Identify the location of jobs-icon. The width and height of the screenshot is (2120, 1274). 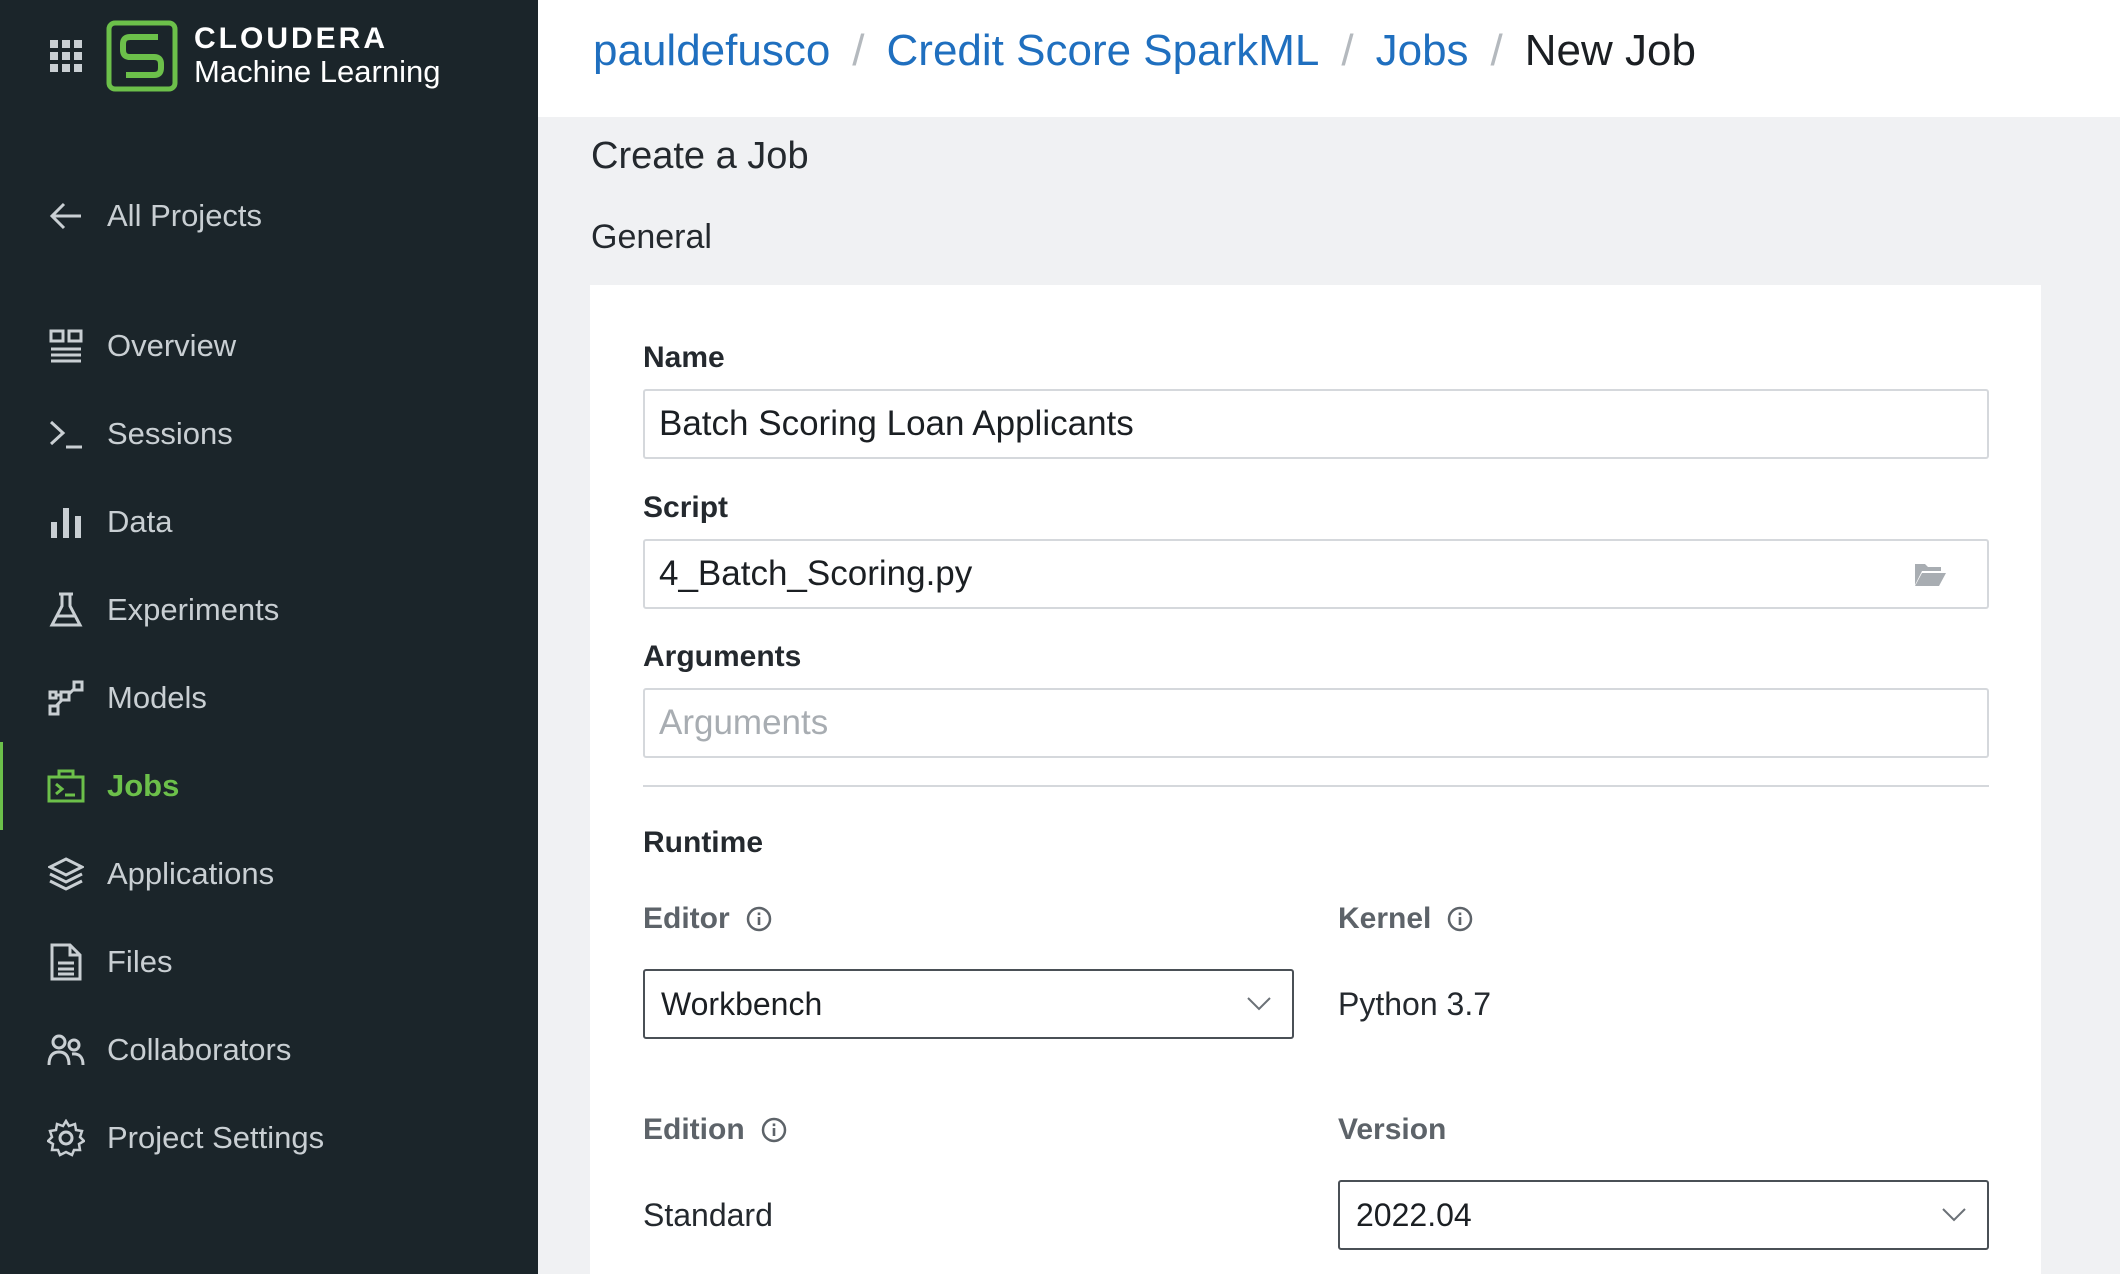
(66, 786).